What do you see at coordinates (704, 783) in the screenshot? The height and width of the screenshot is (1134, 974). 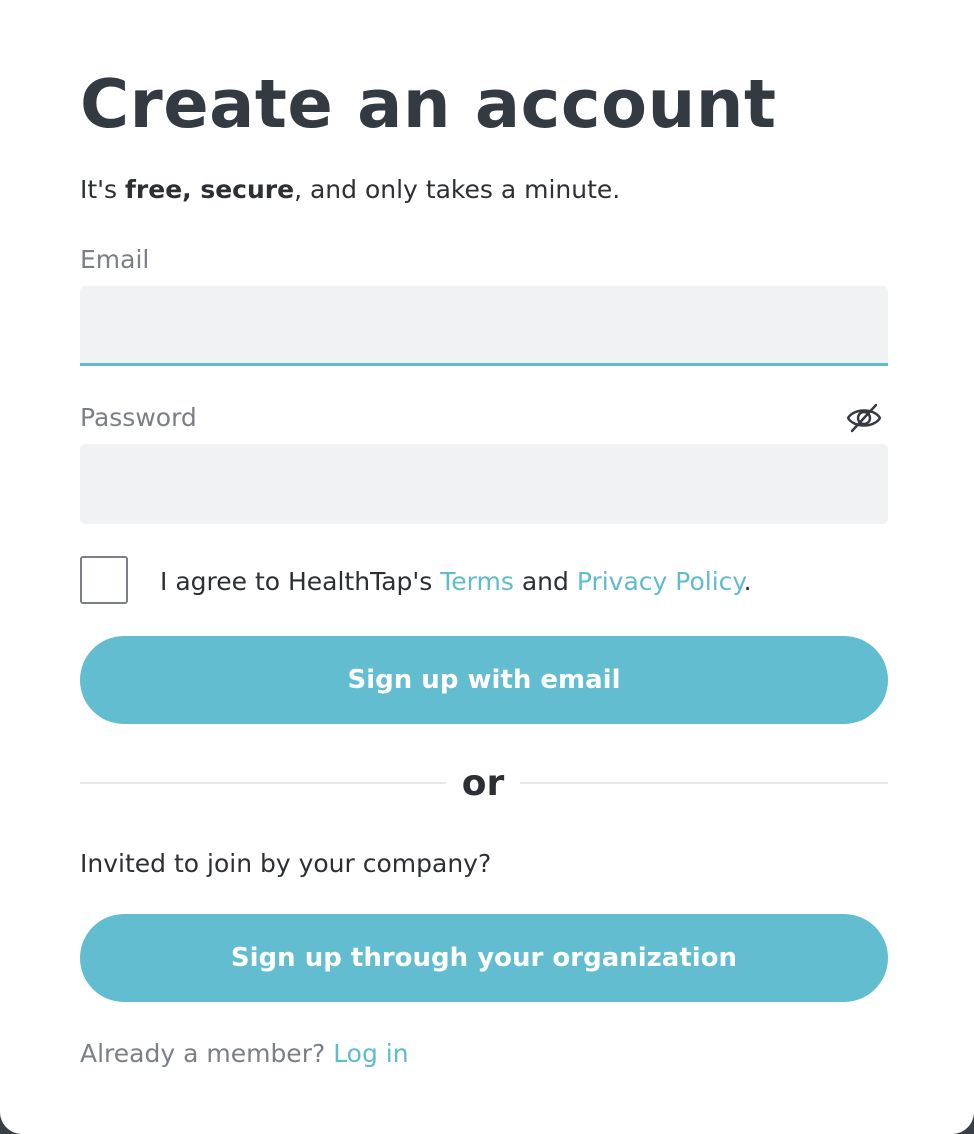 I see `divider-line-right` at bounding box center [704, 783].